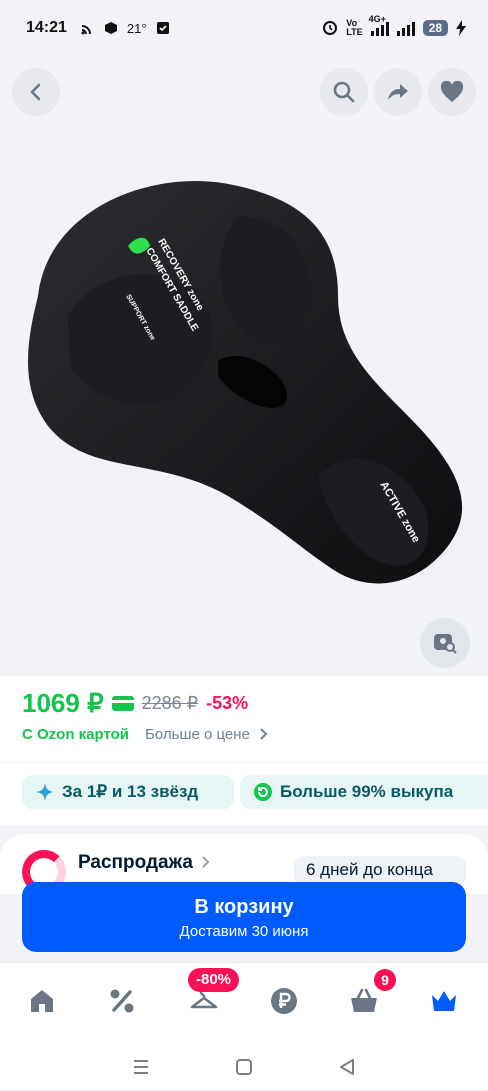 Image resolution: width=488 pixels, height=1091 pixels. I want to click on checkbox-icon, so click(162, 28).